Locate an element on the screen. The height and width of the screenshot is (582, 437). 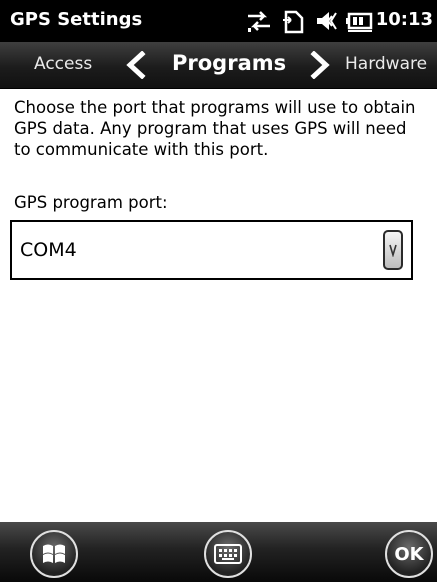
softkey-bar: OK is located at coordinates (218, 552).